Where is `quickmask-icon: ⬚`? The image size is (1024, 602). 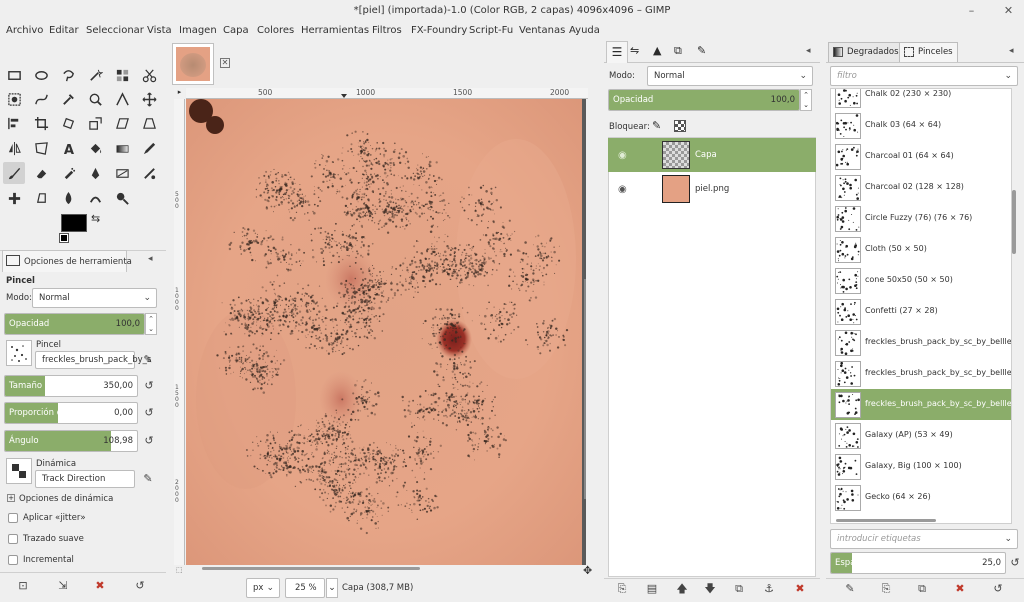
quickmask-icon: ⬚ is located at coordinates (179, 570).